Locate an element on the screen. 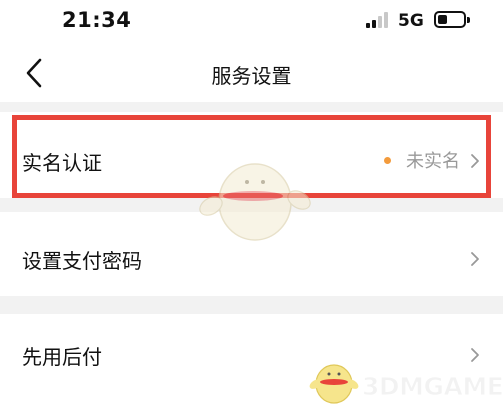 This screenshot has width=503, height=406. status-time: 21:34 is located at coordinates (97, 20).